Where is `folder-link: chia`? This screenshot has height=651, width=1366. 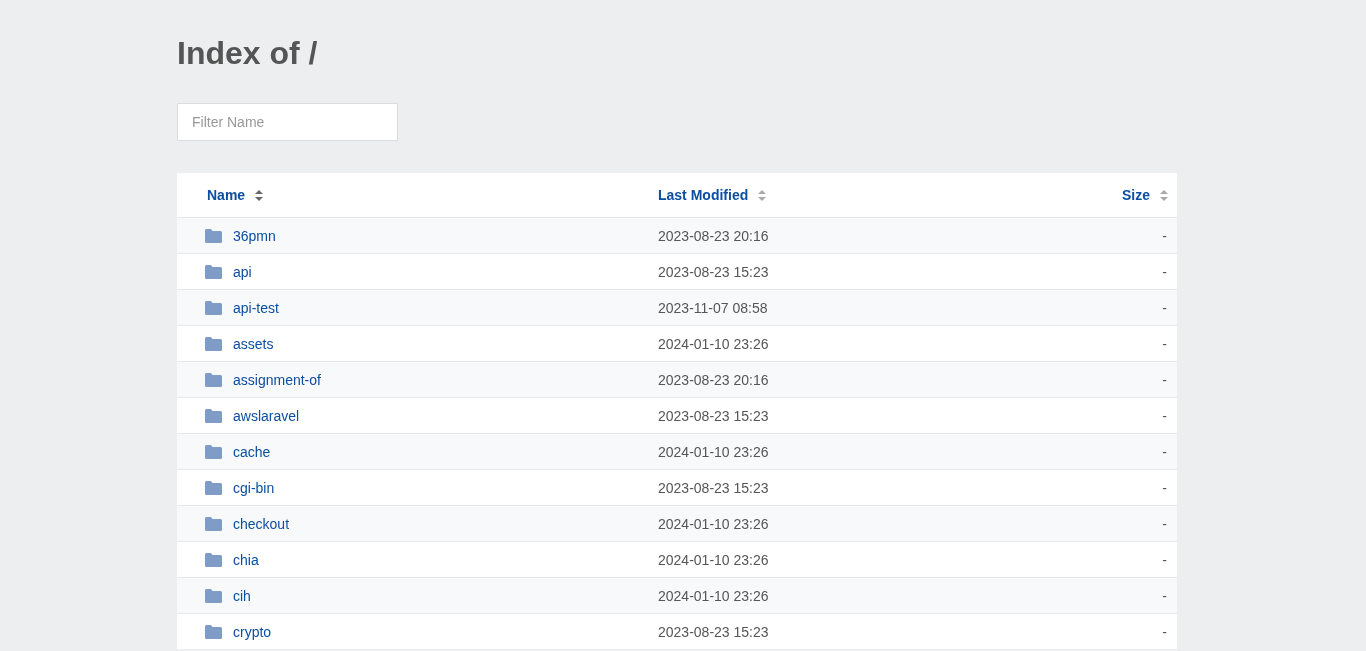 folder-link: chia is located at coordinates (246, 559).